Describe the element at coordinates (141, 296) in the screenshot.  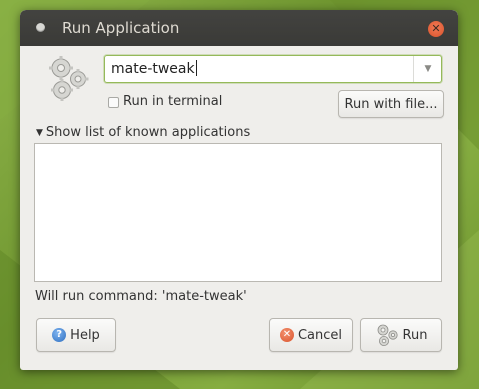
I see `will-run-command-text: Will run command: 'mate-tweak'` at that location.